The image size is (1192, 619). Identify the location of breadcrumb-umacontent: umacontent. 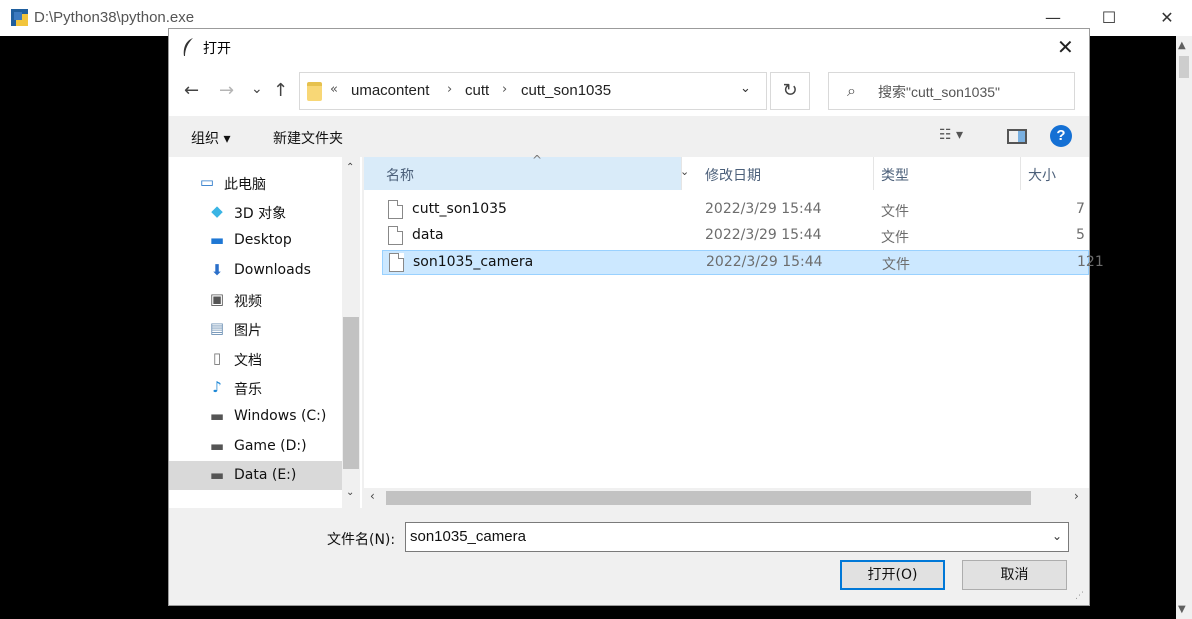
(390, 90).